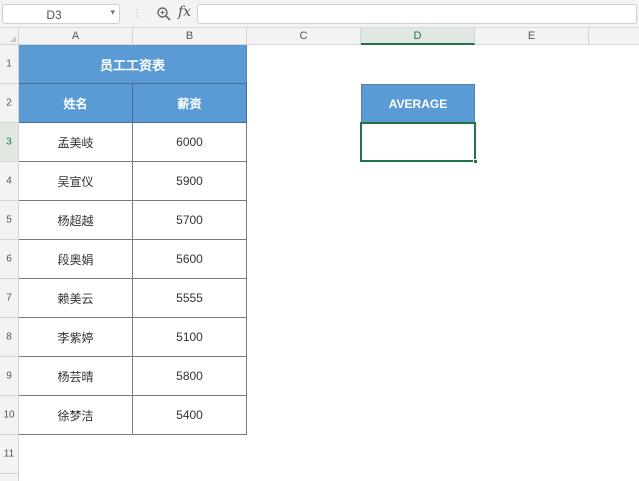 This screenshot has height=481, width=639. I want to click on column-header-b: B, so click(190, 36).